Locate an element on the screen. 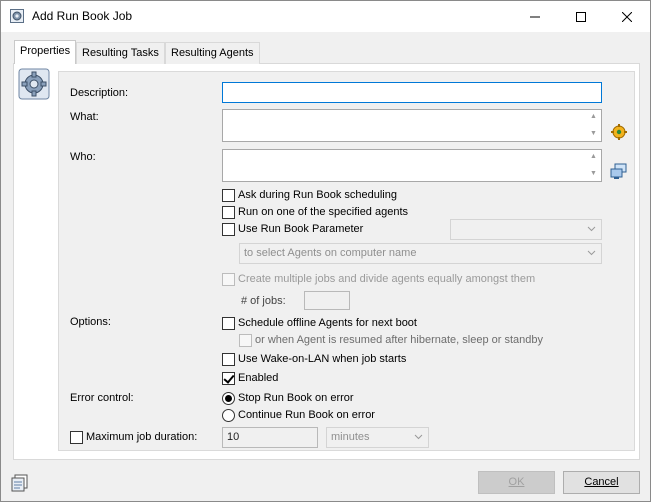  schedule-offline-label: Schedule offline Agents for next boot is located at coordinates (327, 323).